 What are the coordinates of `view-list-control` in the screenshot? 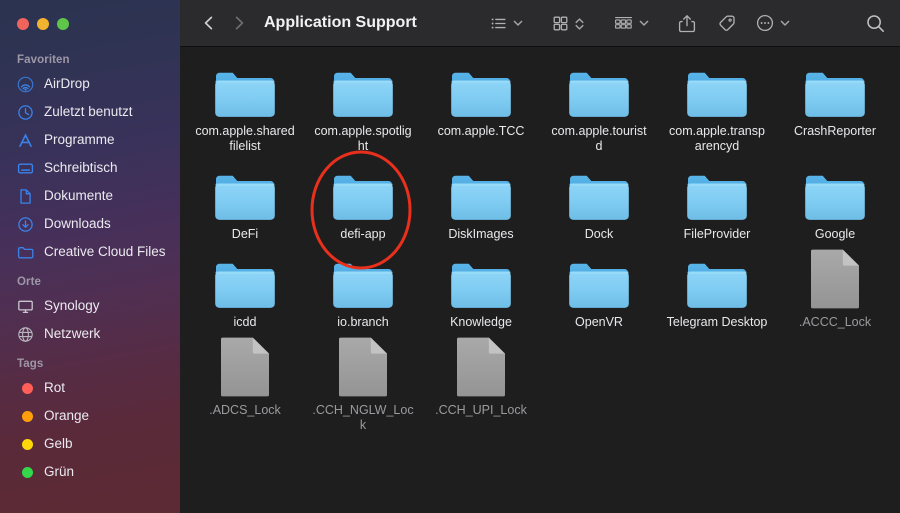 It's located at (507, 23).